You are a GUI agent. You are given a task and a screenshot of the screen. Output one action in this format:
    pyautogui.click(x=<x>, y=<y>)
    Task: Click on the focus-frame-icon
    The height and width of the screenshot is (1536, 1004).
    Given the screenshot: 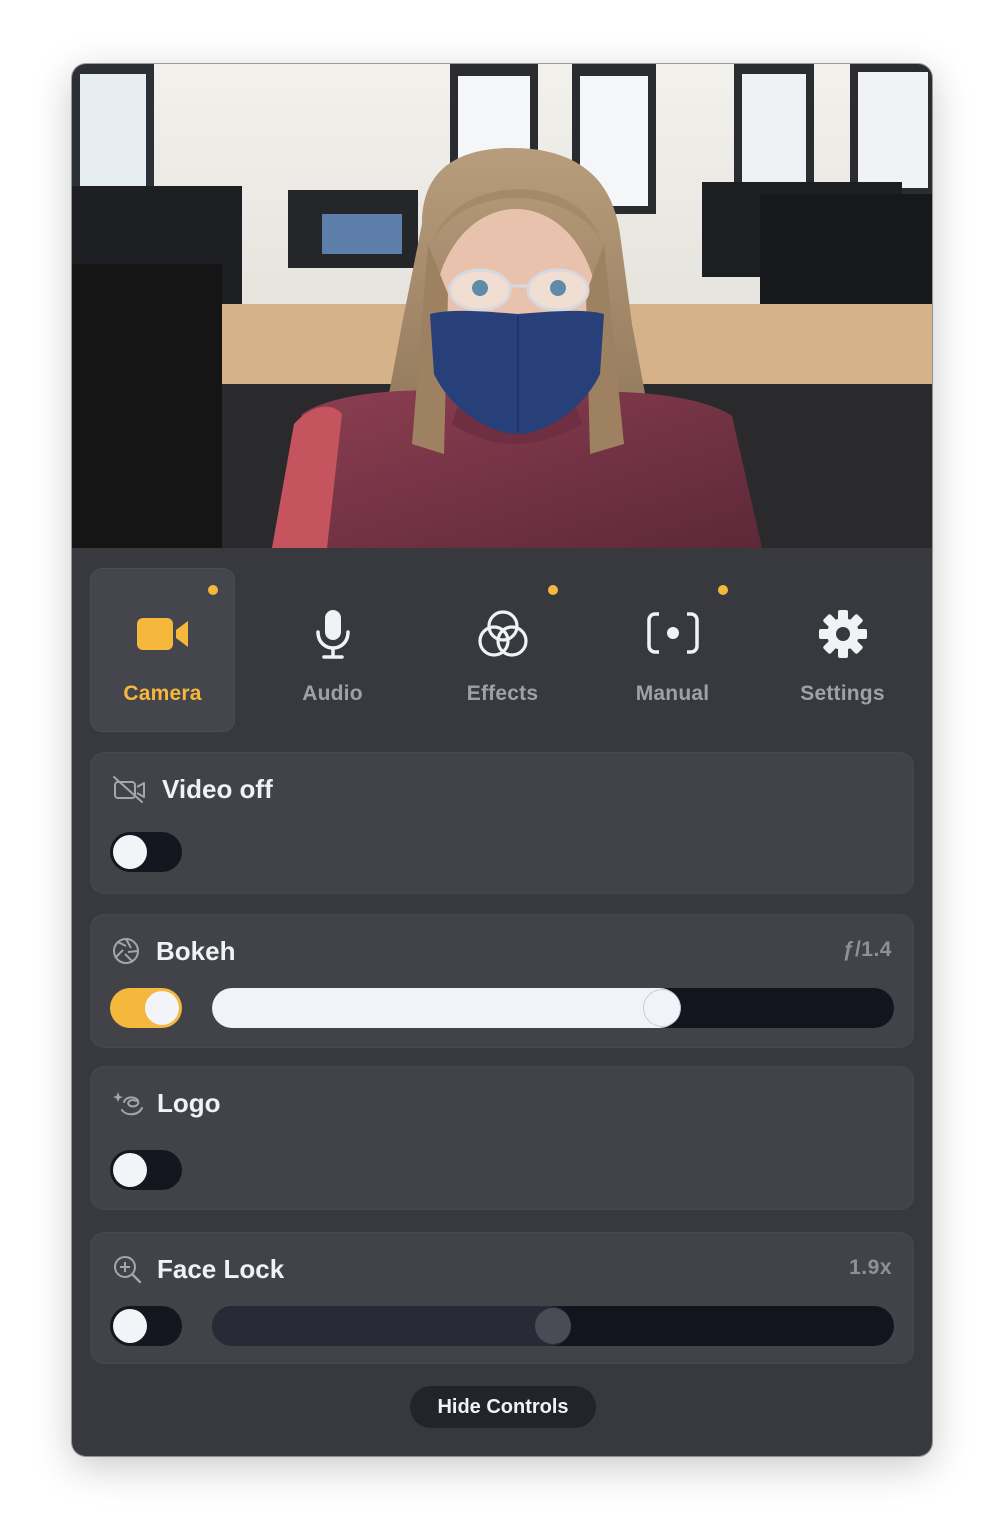 What is the action you would take?
    pyautogui.click(x=672, y=633)
    